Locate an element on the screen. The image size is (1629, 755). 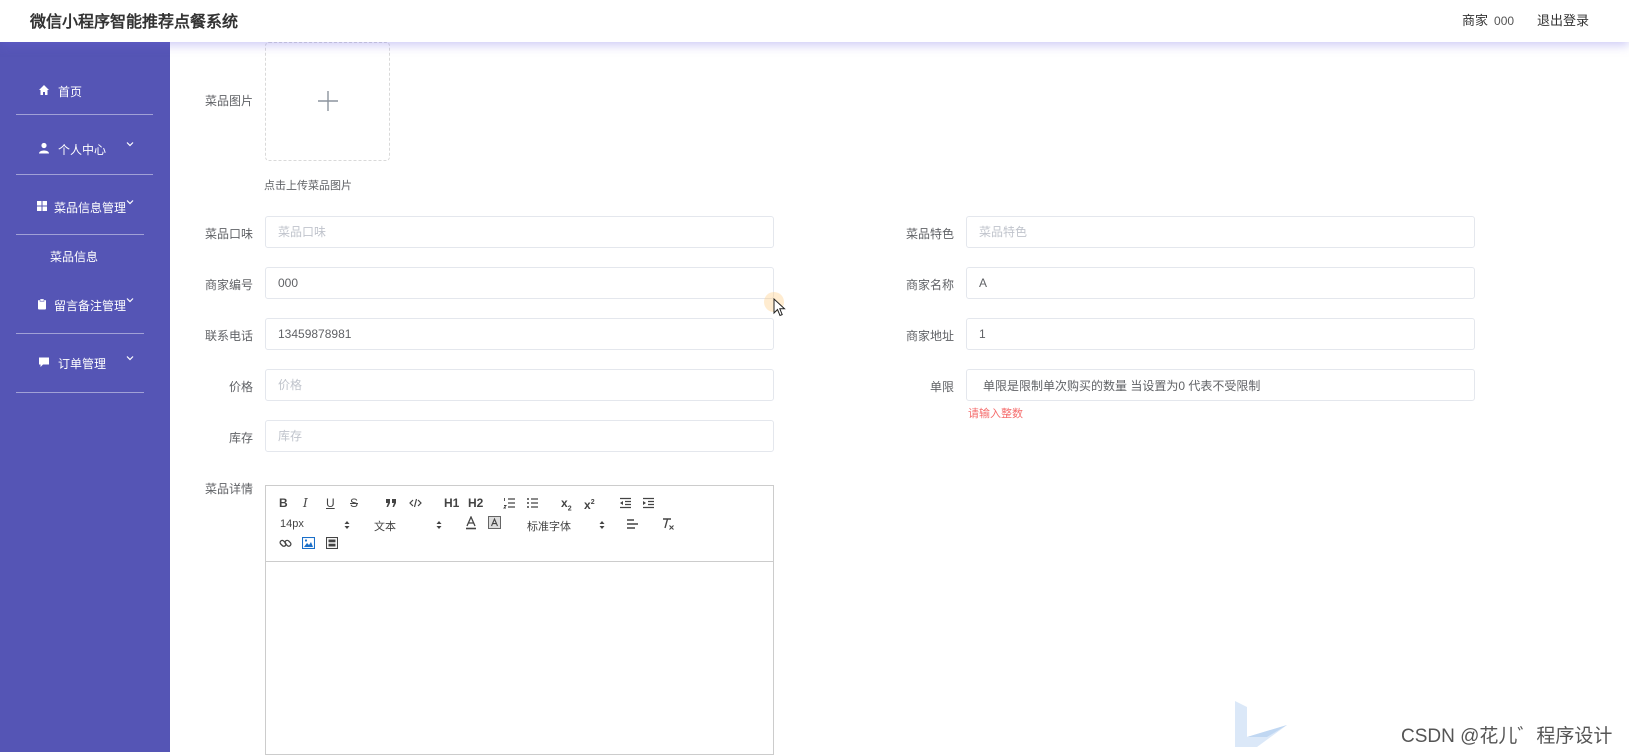
font-family-value: 标准字体 is located at coordinates (549, 527).